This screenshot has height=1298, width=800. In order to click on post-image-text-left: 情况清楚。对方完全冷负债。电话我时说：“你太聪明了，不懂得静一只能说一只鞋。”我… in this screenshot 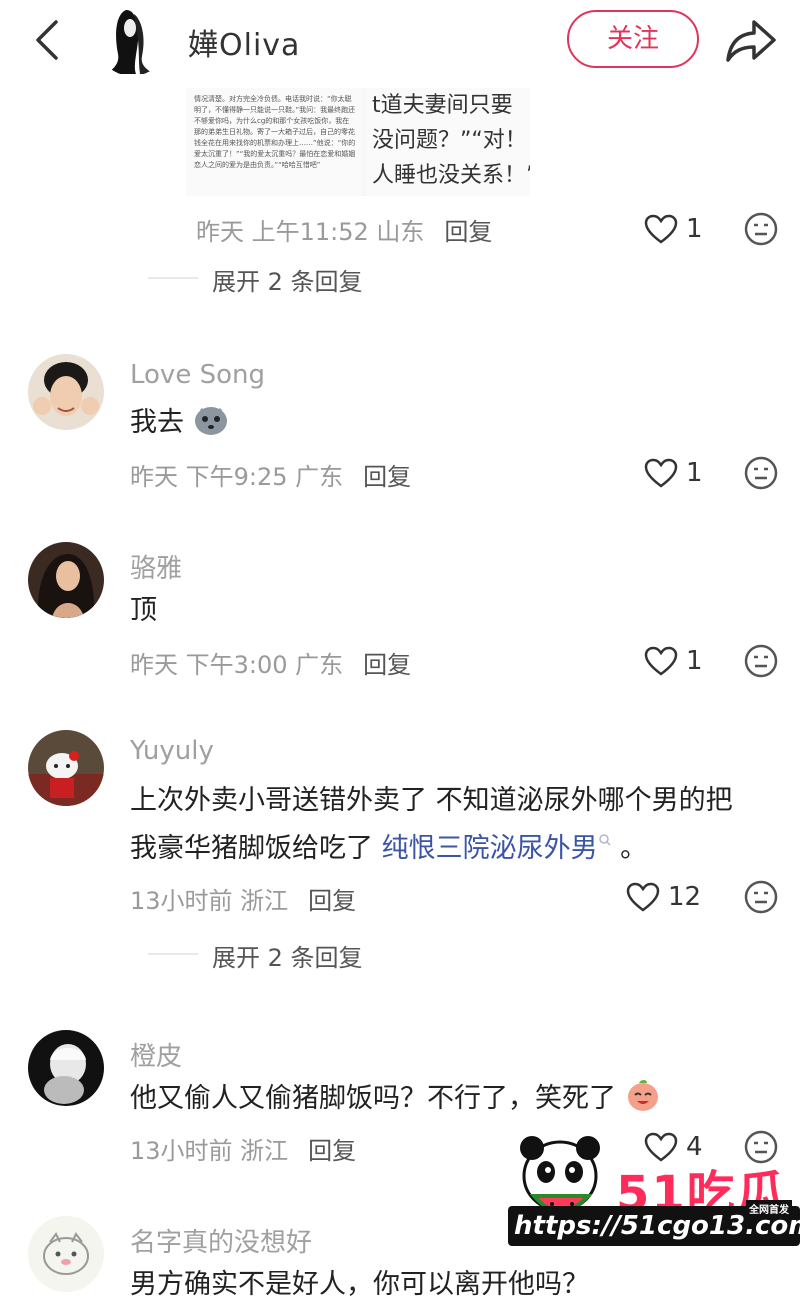, I will do `click(274, 142)`.